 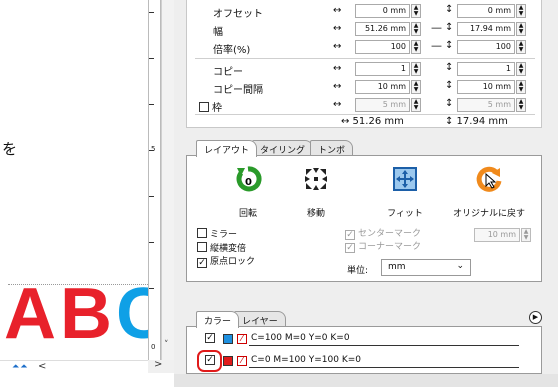 I want to click on width-y-spinner: ▲ ▼, so click(x=521, y=29).